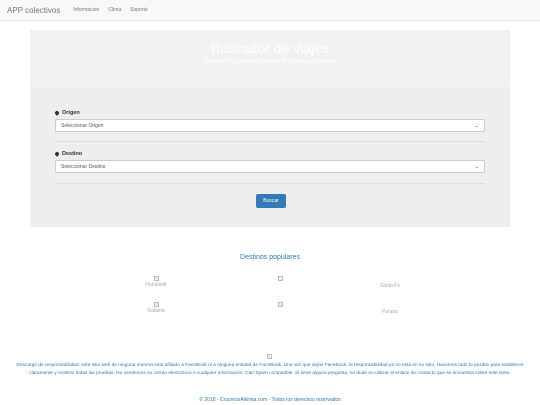 Image resolution: width=540 pixels, height=405 pixels. Describe the element at coordinates (82, 125) in the screenshot. I see `origin-select-value: Seleccionar Origen` at that location.